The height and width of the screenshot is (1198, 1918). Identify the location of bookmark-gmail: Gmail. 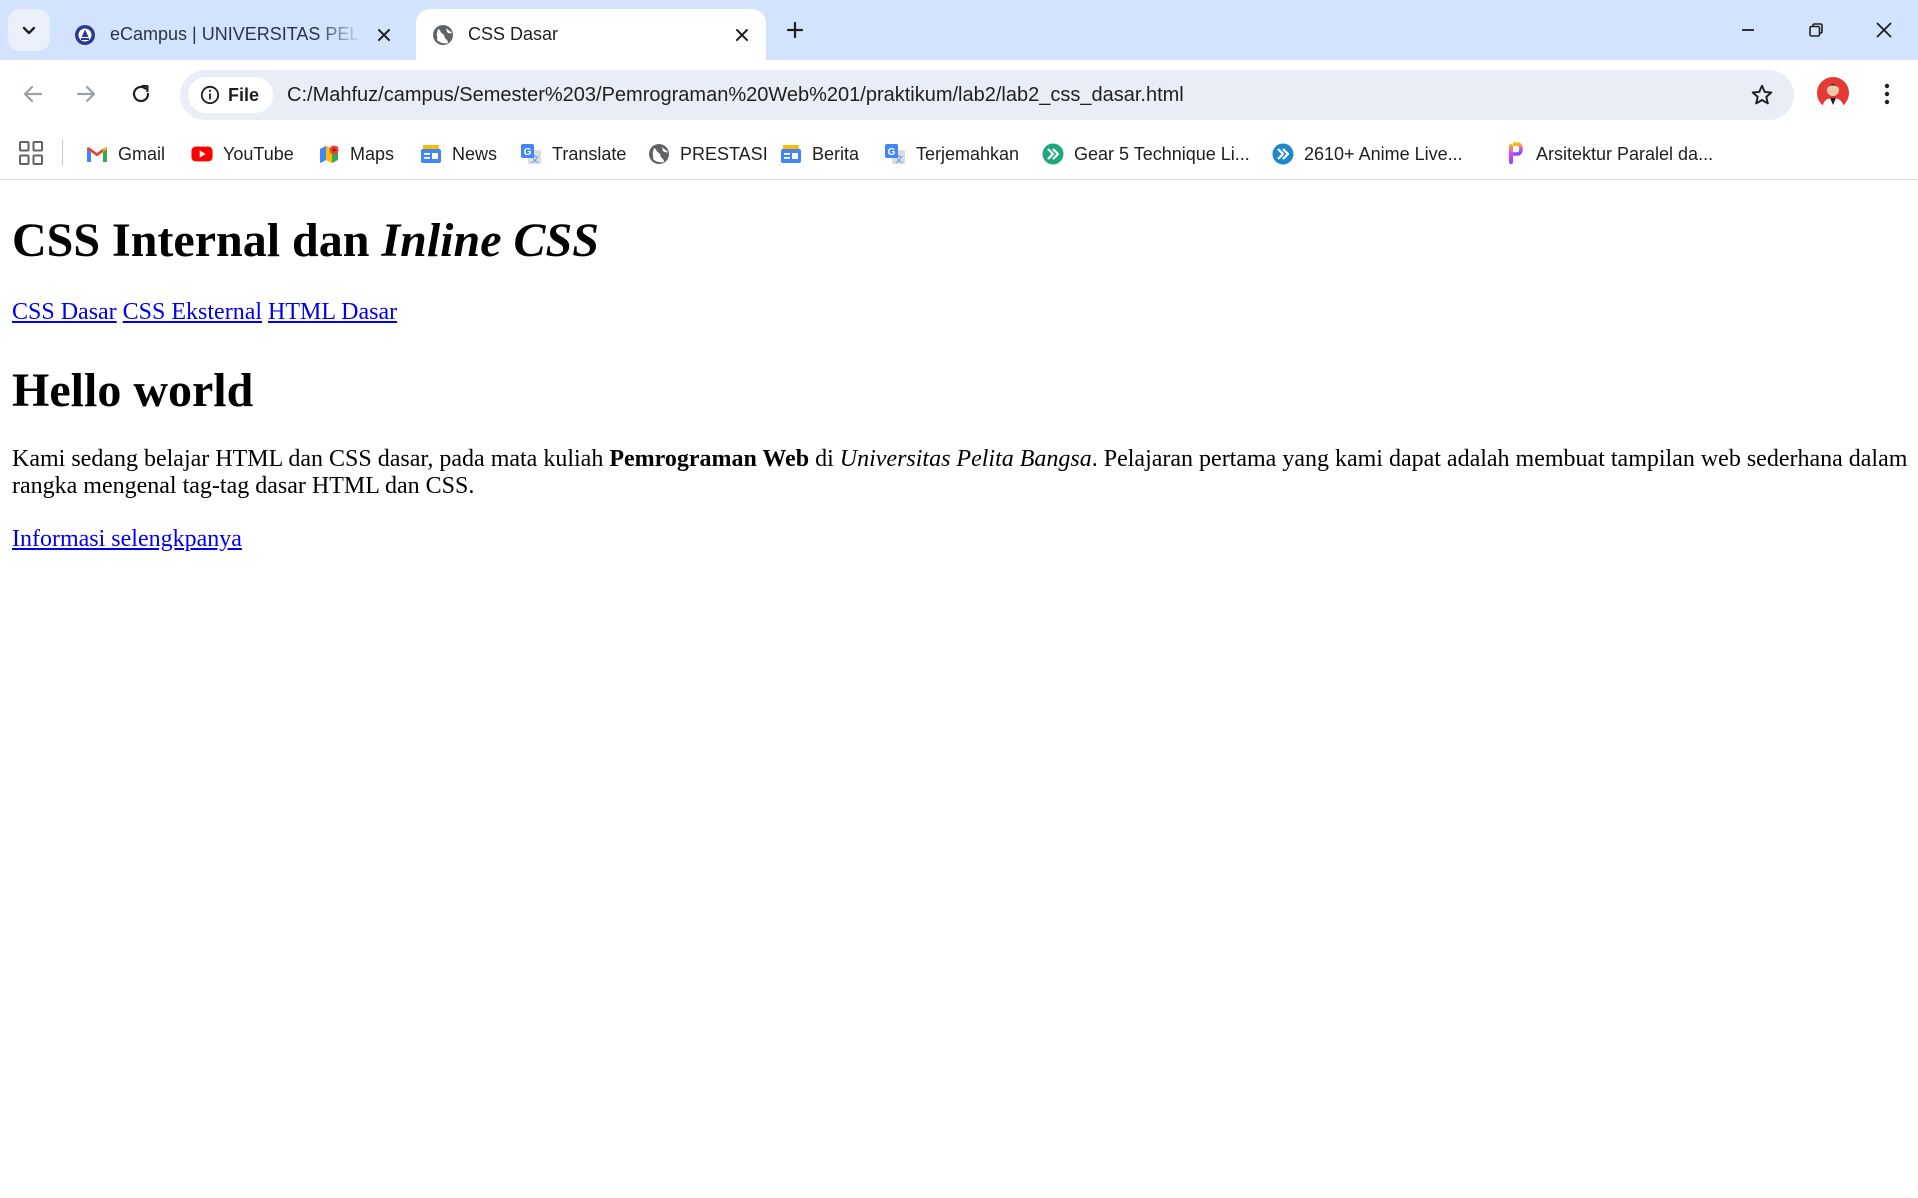
(125, 154).